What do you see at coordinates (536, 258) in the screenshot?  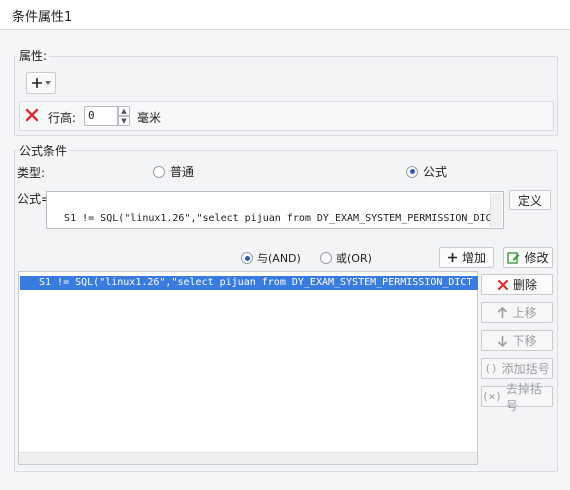 I see `modify-condition-label: 修改` at bounding box center [536, 258].